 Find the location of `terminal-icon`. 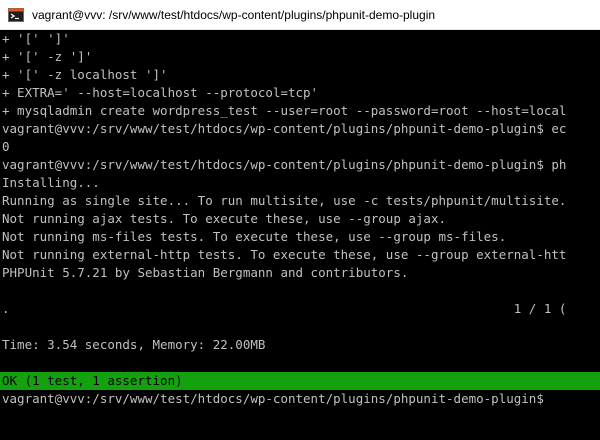

terminal-icon is located at coordinates (16, 15).